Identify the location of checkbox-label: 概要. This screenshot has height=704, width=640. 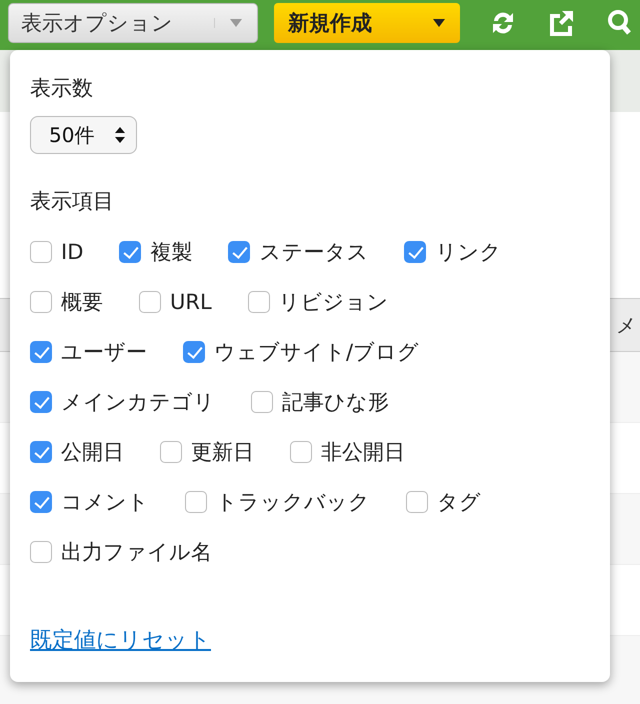
(82, 302).